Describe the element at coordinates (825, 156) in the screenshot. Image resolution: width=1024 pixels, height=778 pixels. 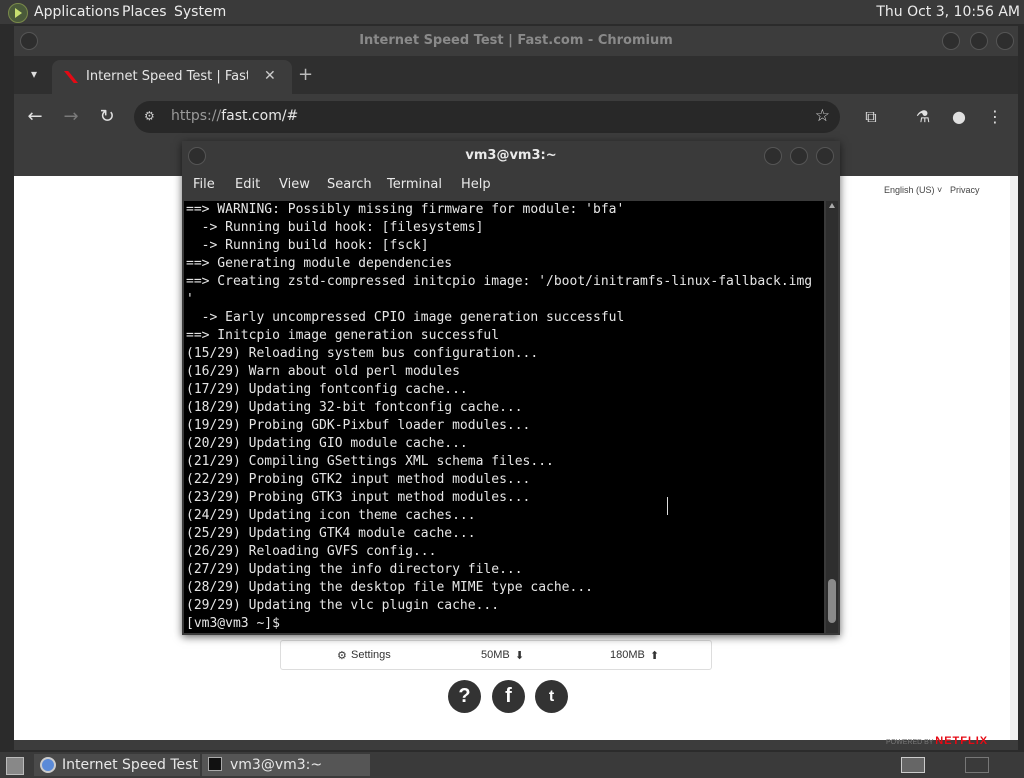
I see `terminal-close-button` at that location.